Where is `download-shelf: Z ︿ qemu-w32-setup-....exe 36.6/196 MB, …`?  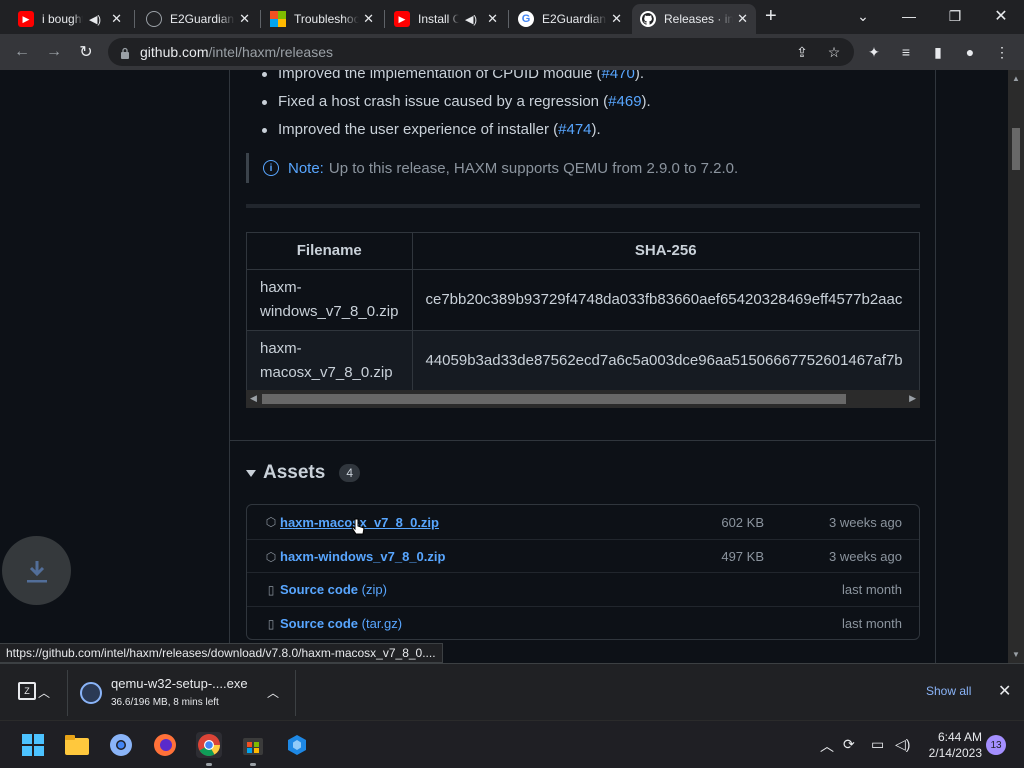
download-shelf: Z ︿ qemu-w32-setup-....exe 36.6/196 MB, … is located at coordinates (512, 691).